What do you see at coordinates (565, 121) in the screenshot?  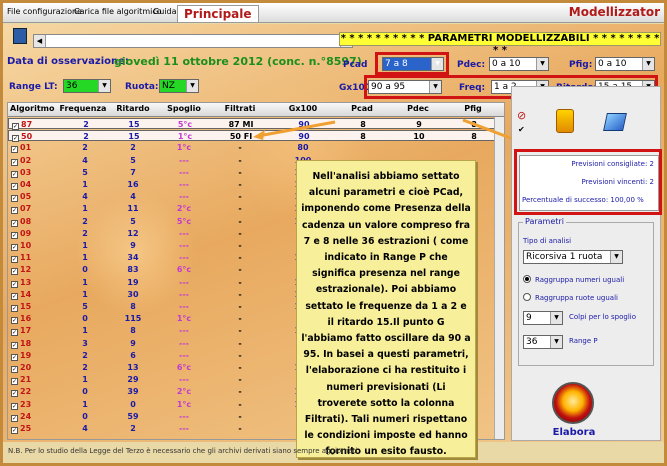 I see `archive-jar-icon` at bounding box center [565, 121].